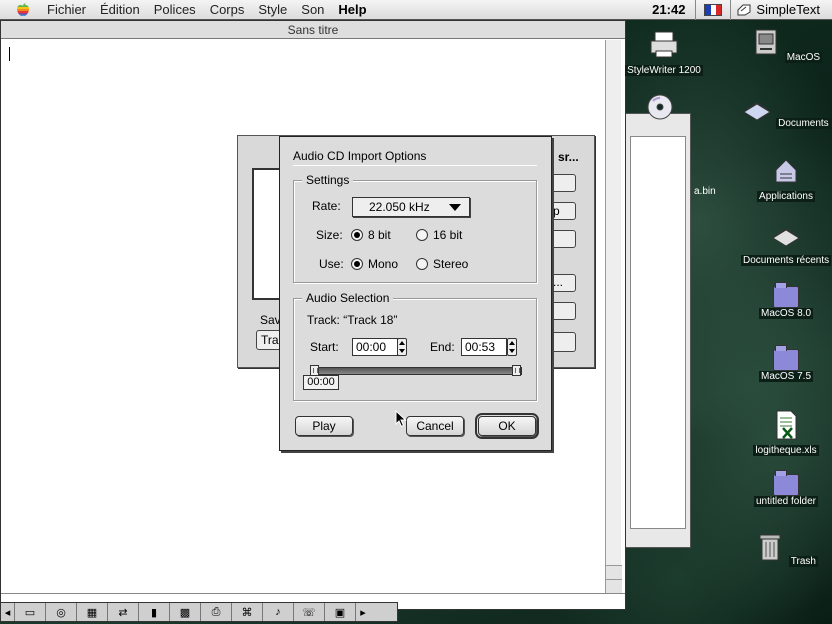 The height and width of the screenshot is (624, 832). Describe the element at coordinates (61, 612) in the screenshot. I see `control-strip-cd-icon: ◎` at that location.